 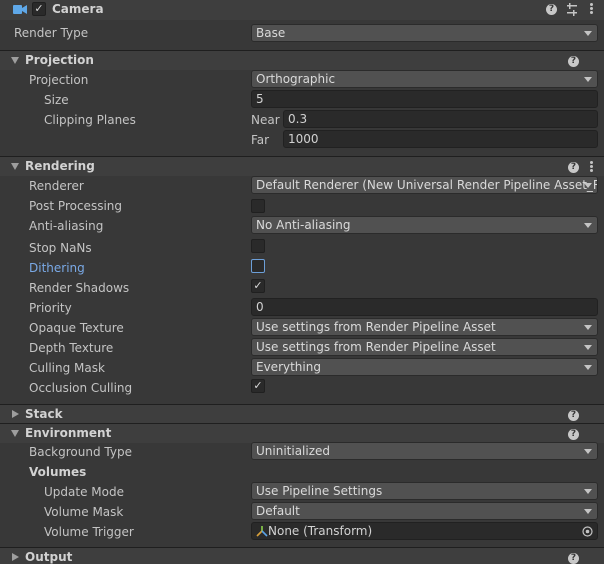 What do you see at coordinates (424, 99) in the screenshot?
I see `size-field: 5` at bounding box center [424, 99].